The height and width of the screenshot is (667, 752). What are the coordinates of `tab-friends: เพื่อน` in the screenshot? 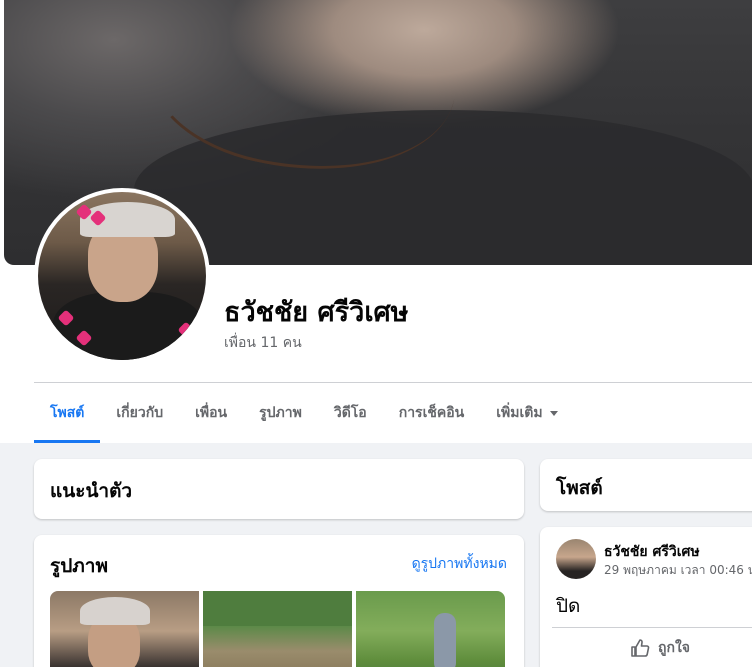 It's located at (211, 413).